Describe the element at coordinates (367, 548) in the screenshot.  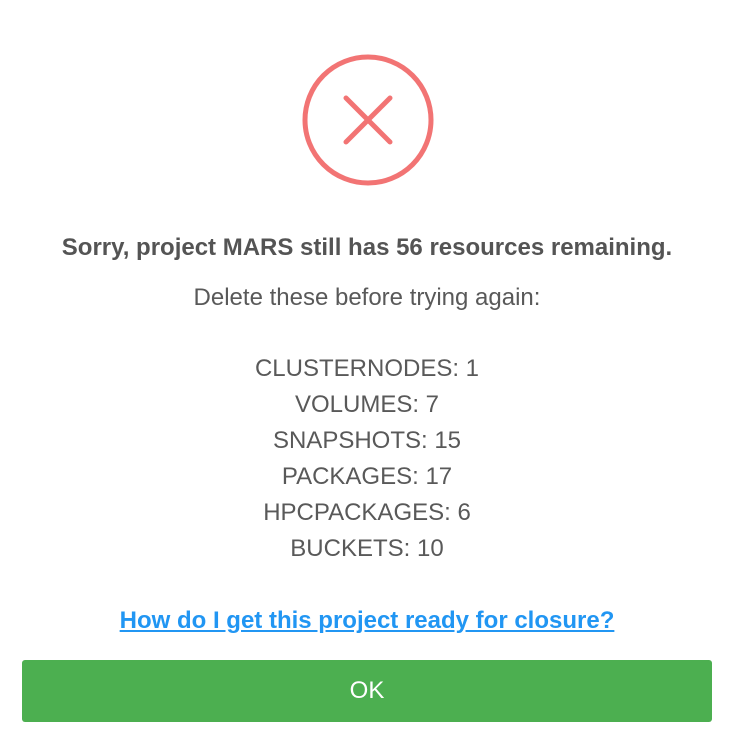
I see `resource-item-buckets: BUCKETS: 10` at that location.